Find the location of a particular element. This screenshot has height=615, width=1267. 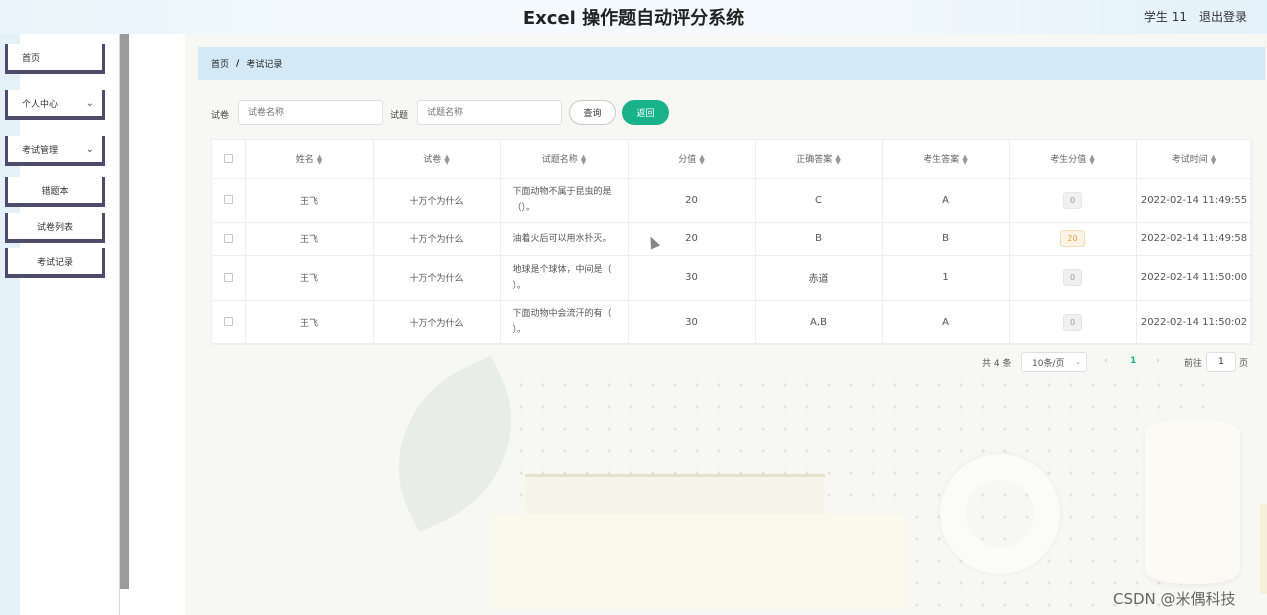

column-header: 考试时间 ▲ ▼ is located at coordinates (1194, 159).